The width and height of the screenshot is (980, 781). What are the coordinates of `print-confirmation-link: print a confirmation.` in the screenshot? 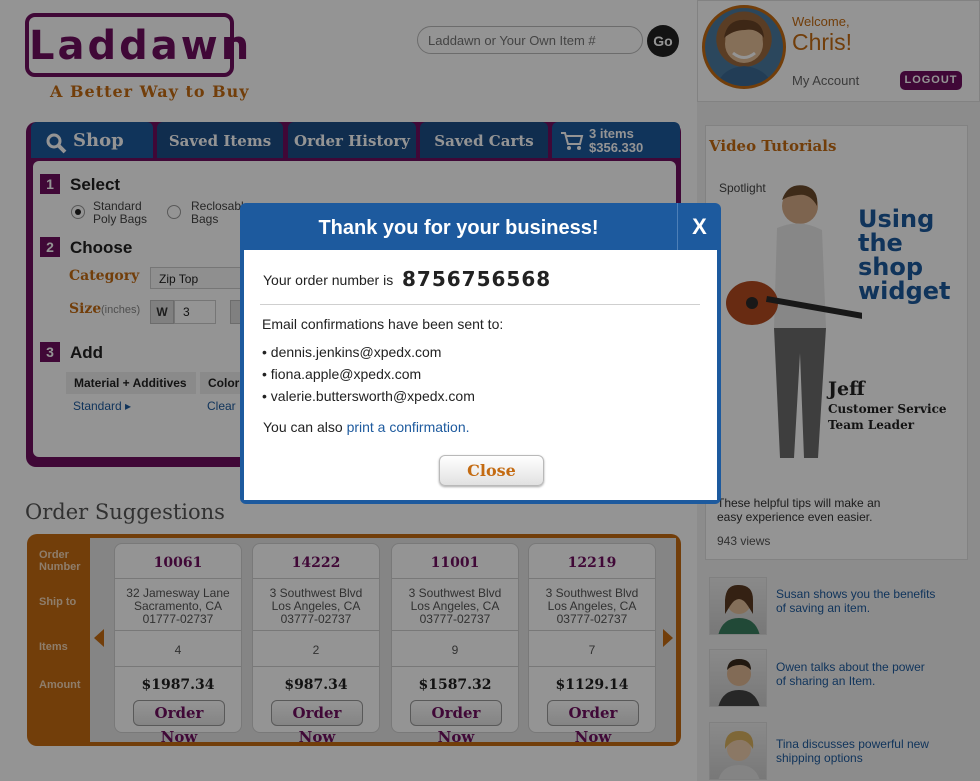 It's located at (408, 427).